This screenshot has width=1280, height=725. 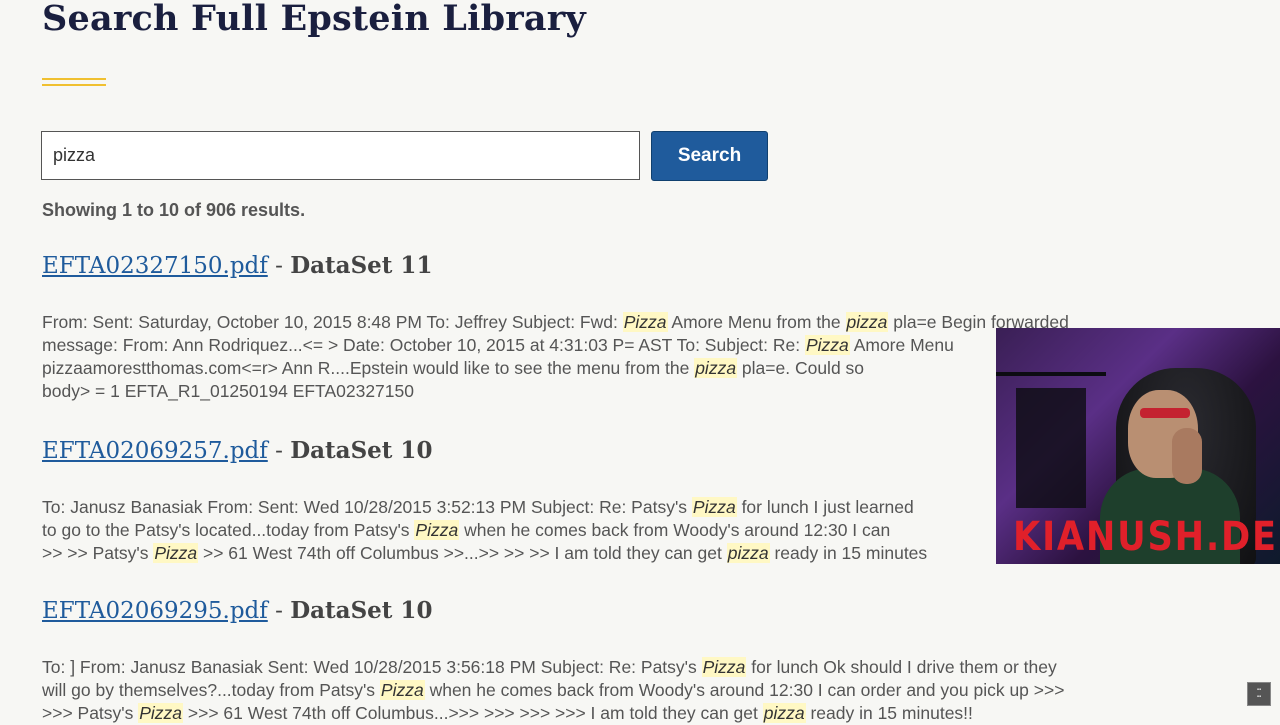 I want to click on result-heading: EFTA02327150.pdf - DataSet 11, so click(x=652, y=266).